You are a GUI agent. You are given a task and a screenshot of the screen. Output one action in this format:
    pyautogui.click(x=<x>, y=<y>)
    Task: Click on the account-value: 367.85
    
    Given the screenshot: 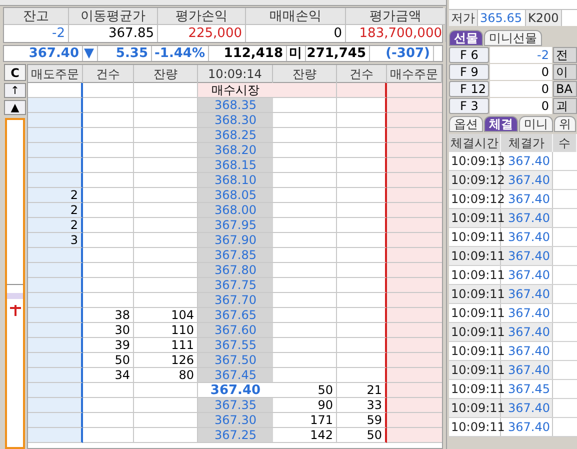 What is the action you would take?
    pyautogui.click(x=113, y=33)
    